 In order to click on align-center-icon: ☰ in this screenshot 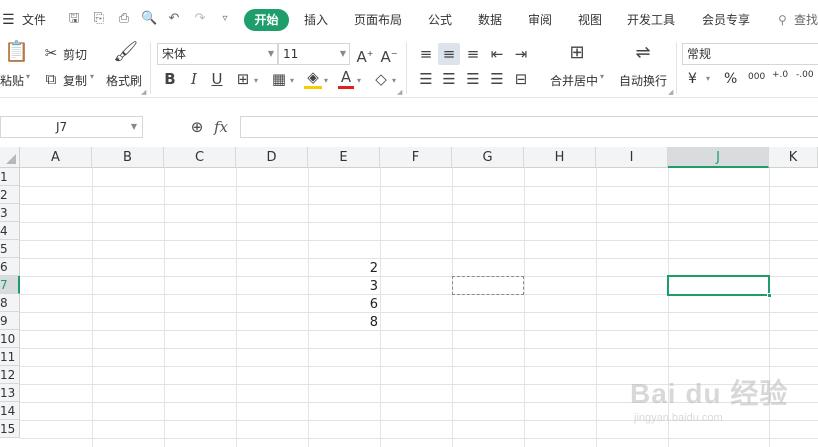, I will do `click(449, 79)`.